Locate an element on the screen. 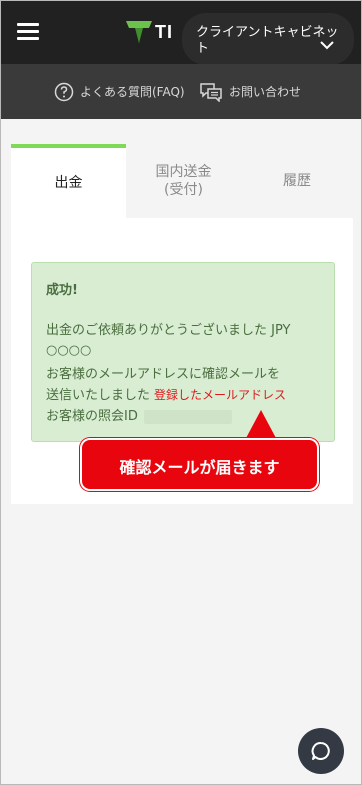 This screenshot has width=362, height=785. alert-title: 成功! is located at coordinates (62, 290).